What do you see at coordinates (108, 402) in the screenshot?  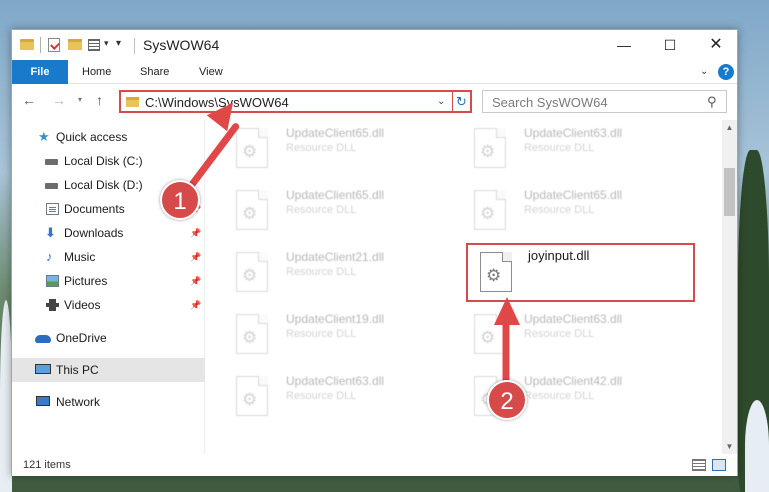 I see `sidebar-item-network: Network` at bounding box center [108, 402].